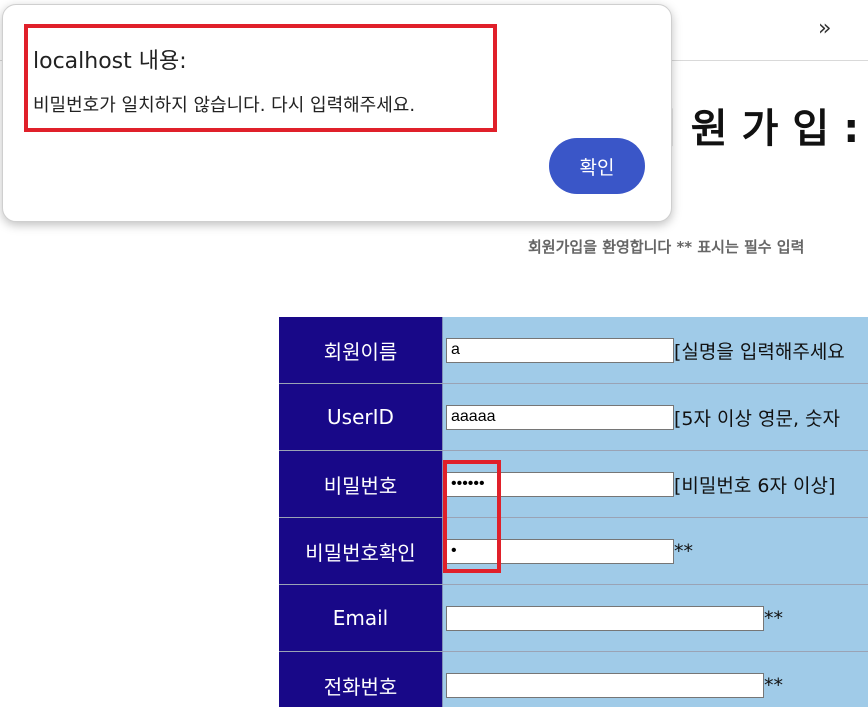 This screenshot has width=868, height=707. What do you see at coordinates (361, 618) in the screenshot?
I see `email-label: Email` at bounding box center [361, 618].